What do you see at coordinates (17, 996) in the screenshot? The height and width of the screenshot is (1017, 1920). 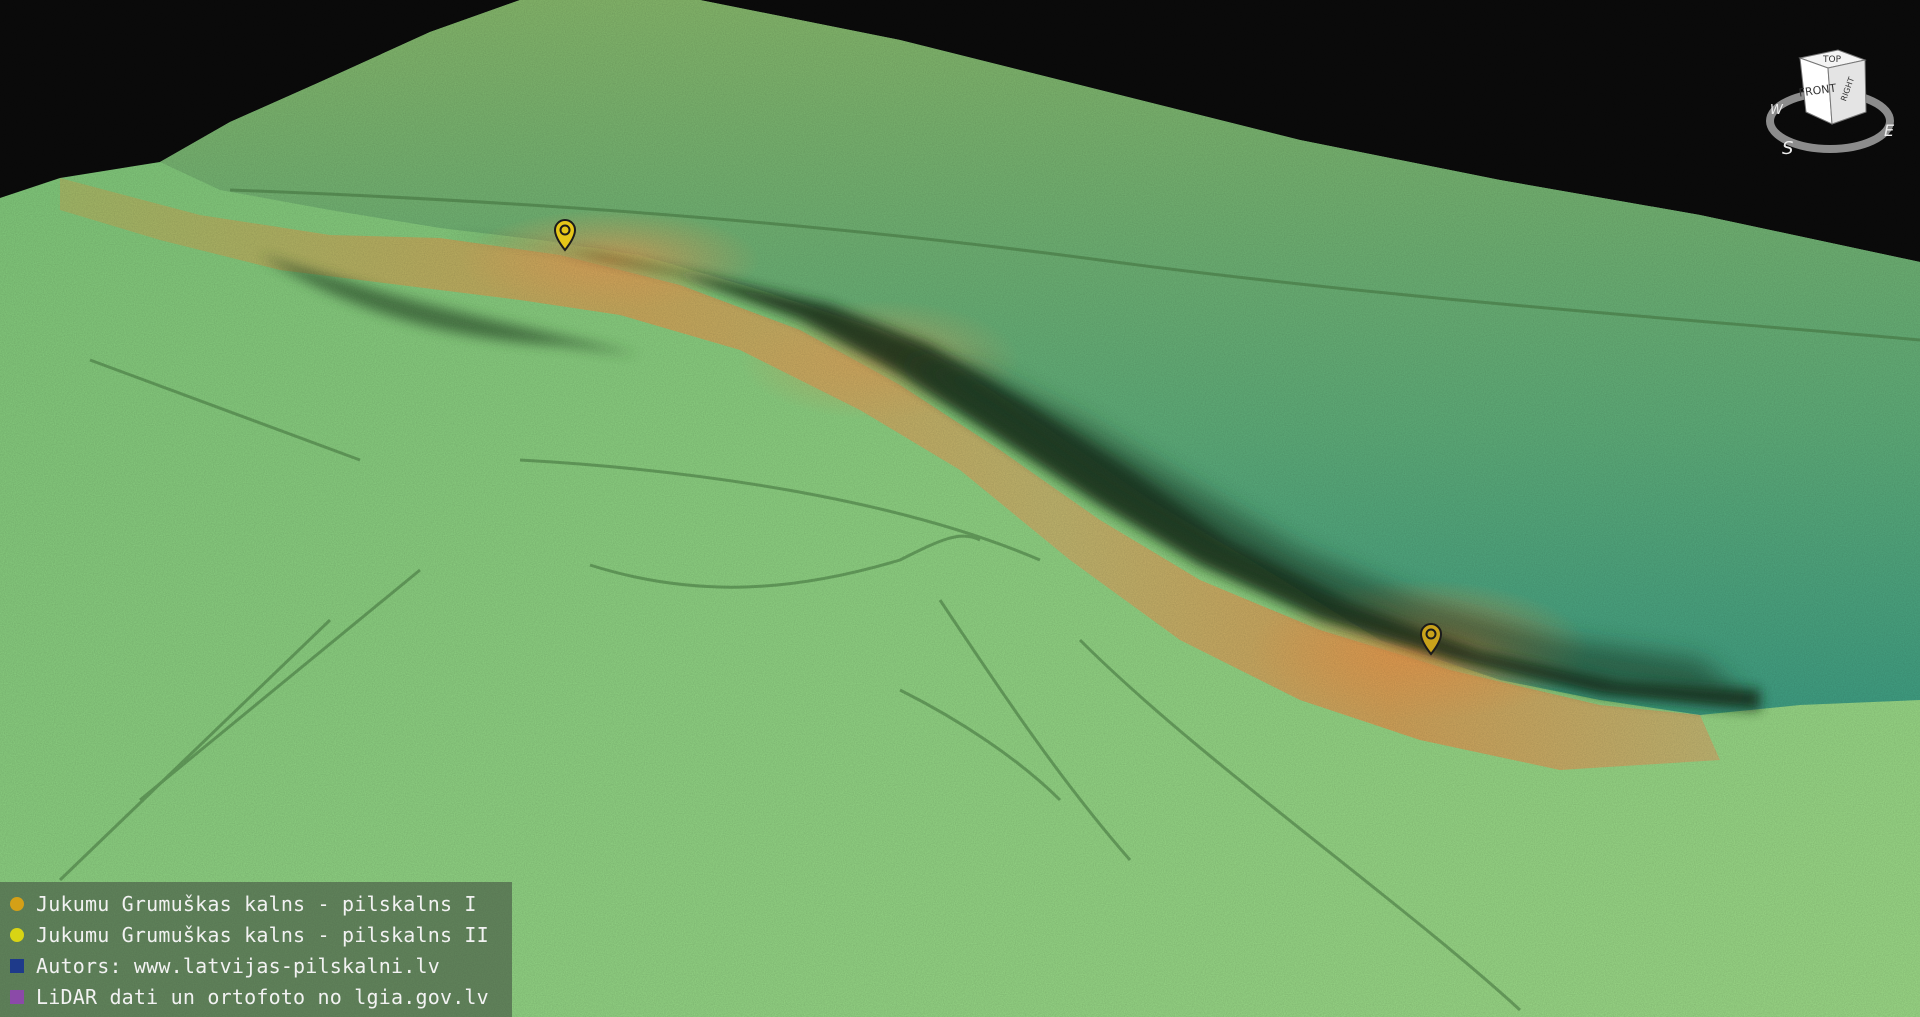 I see `legend-square-purple-icon` at bounding box center [17, 996].